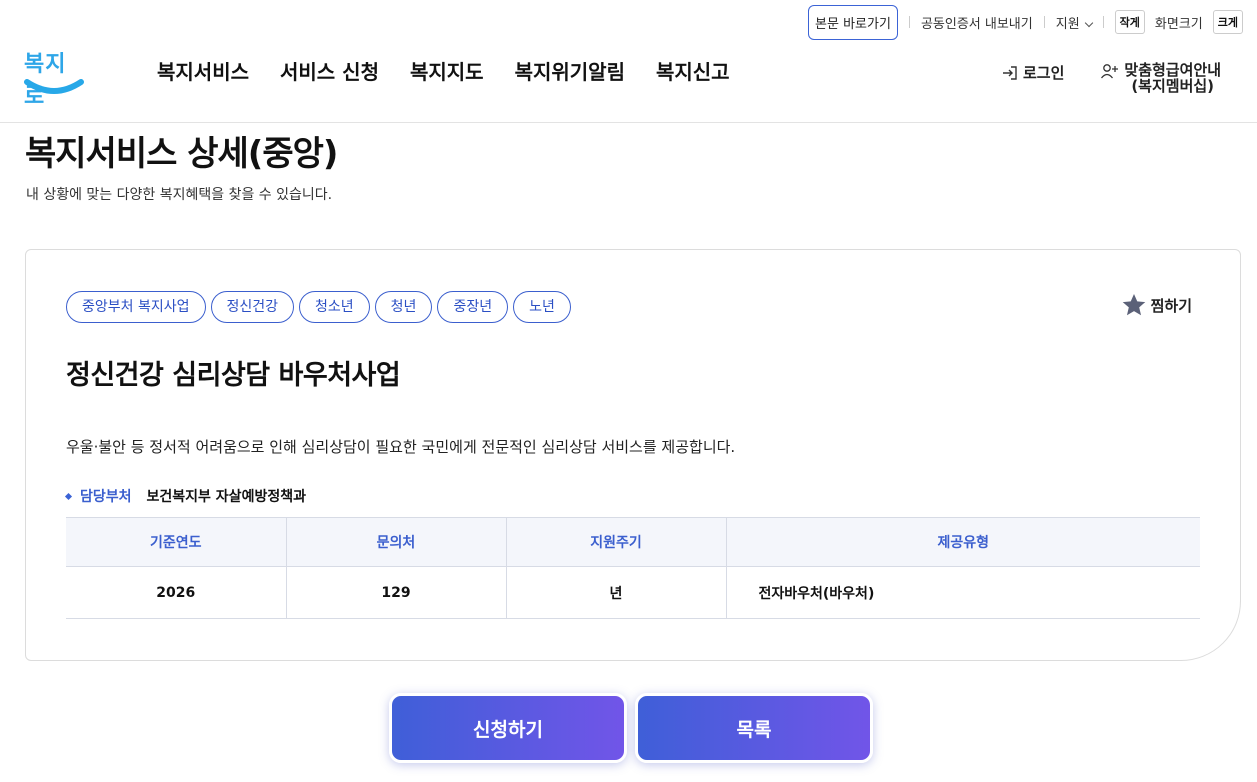 The width and height of the screenshot is (1257, 782). I want to click on service-info-table: 기준연도 문의처 지원주기 제공유형 2026 129 년 전자바우처(바우처), so click(633, 568).